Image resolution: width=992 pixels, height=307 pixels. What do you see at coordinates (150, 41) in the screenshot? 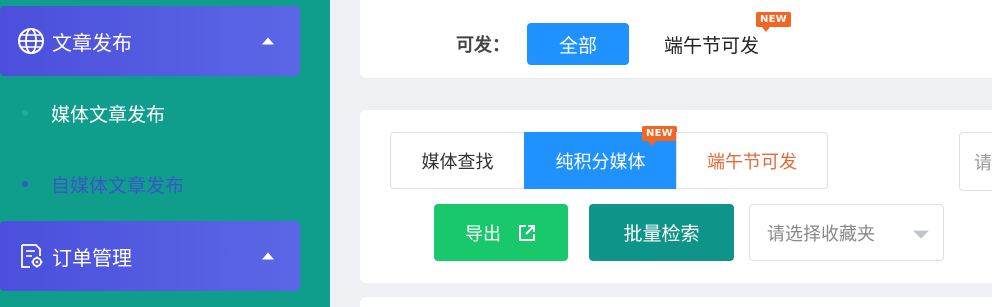
I see `menu-group-article-publish: 文章发布` at bounding box center [150, 41].